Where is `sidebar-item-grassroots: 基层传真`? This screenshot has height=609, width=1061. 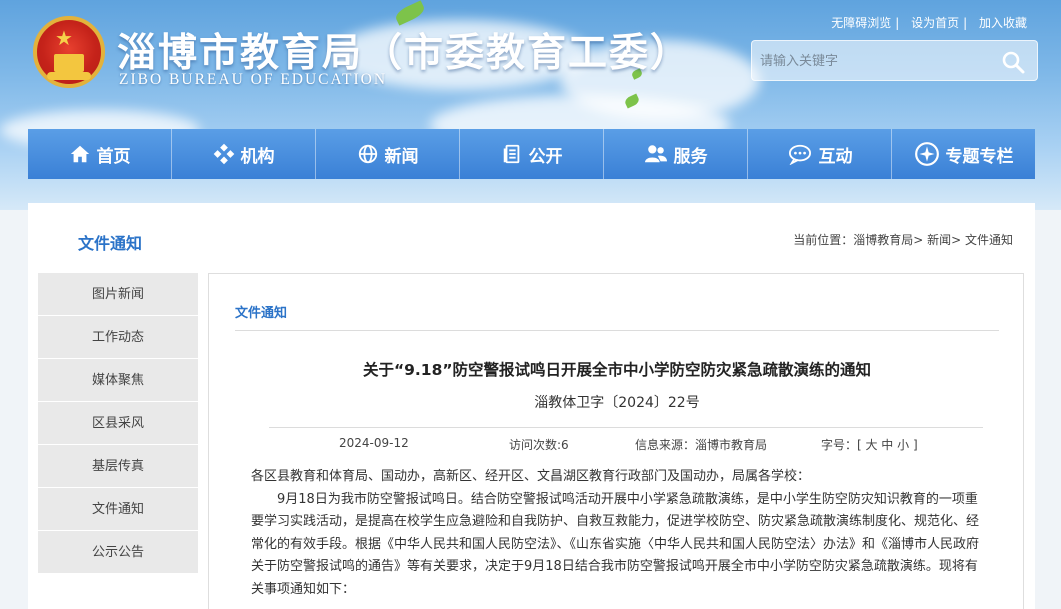 sidebar-item-grassroots: 基层传真 is located at coordinates (118, 466).